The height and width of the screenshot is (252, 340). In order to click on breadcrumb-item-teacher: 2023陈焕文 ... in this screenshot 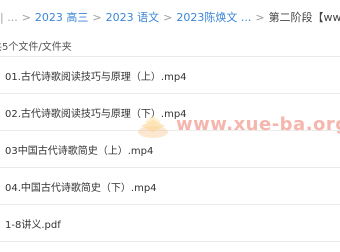, I will do `click(213, 17)`.